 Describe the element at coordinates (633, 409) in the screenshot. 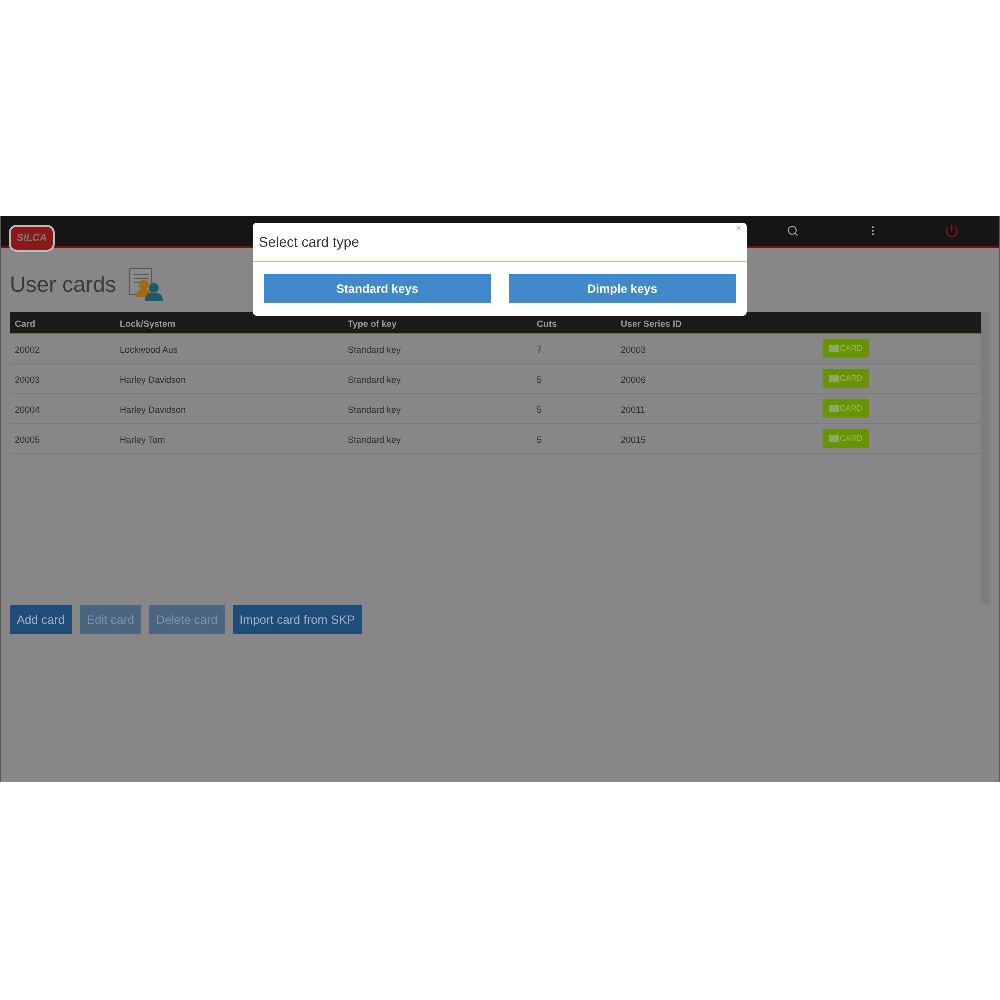

I see `table-cell: 20011` at that location.